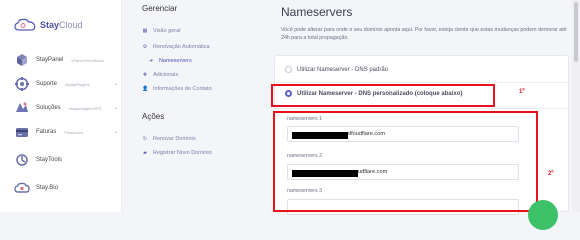  Describe the element at coordinates (181, 47) in the screenshot. I see `menu-item-label: Renovação Automática` at that location.